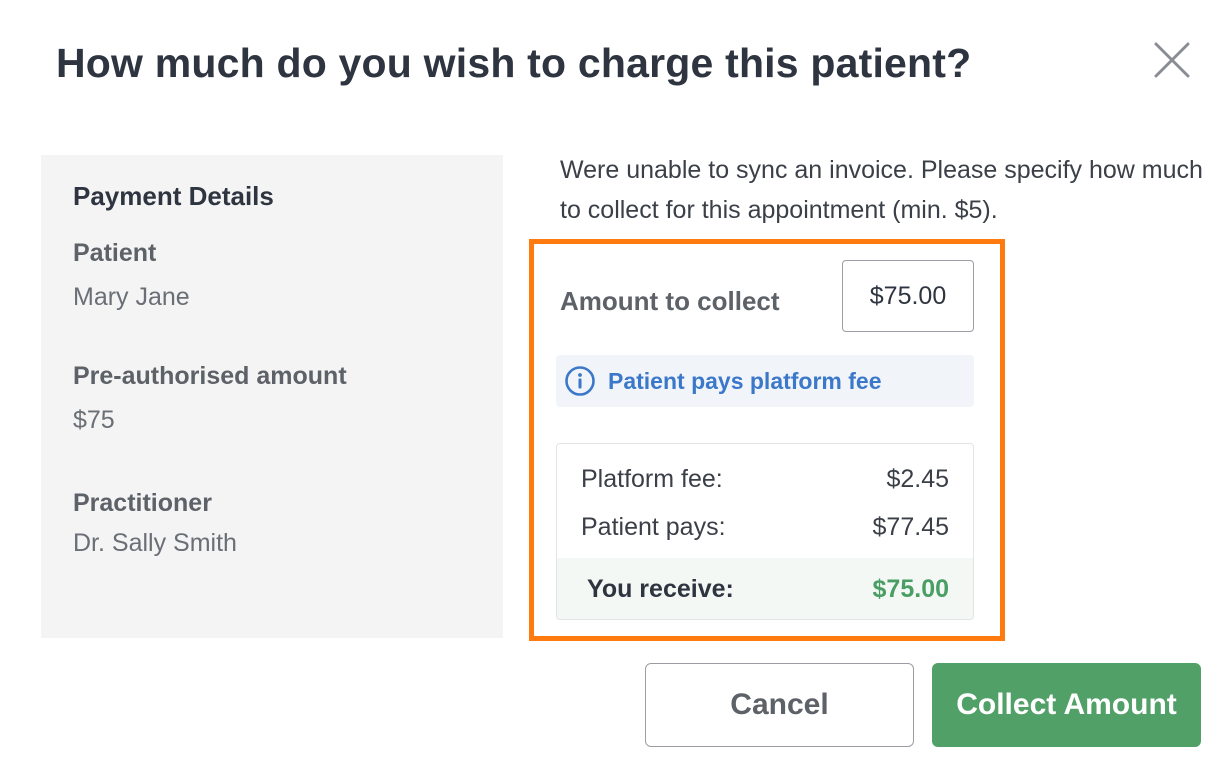  Describe the element at coordinates (142, 503) in the screenshot. I see `practitioner-label: Practitioner` at that location.